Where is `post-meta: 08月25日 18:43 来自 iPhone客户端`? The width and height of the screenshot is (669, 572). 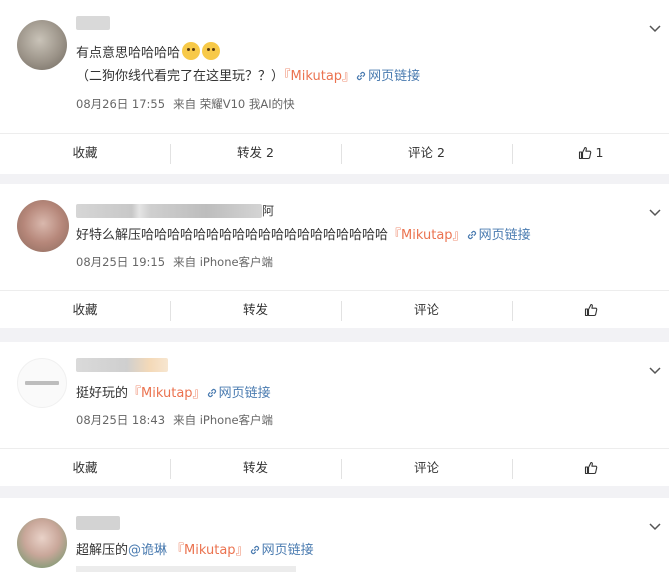
post-meta: 08月25日 18:43 来自 iPhone客户端 is located at coordinates (174, 420).